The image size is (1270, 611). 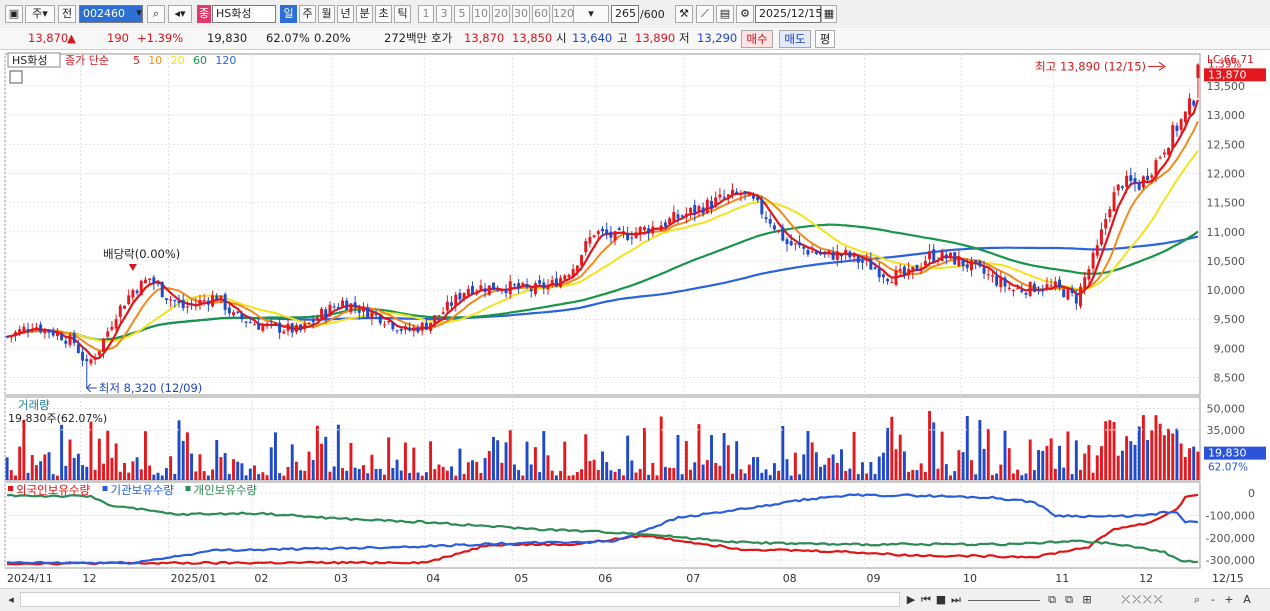 I want to click on status-bar: ◂ ▶ ⏮ ■ ⏭ ⧉ ⧉ ⊞ ⤫⤫⤫⤫ ⌕ - + A, so click(x=635, y=599).